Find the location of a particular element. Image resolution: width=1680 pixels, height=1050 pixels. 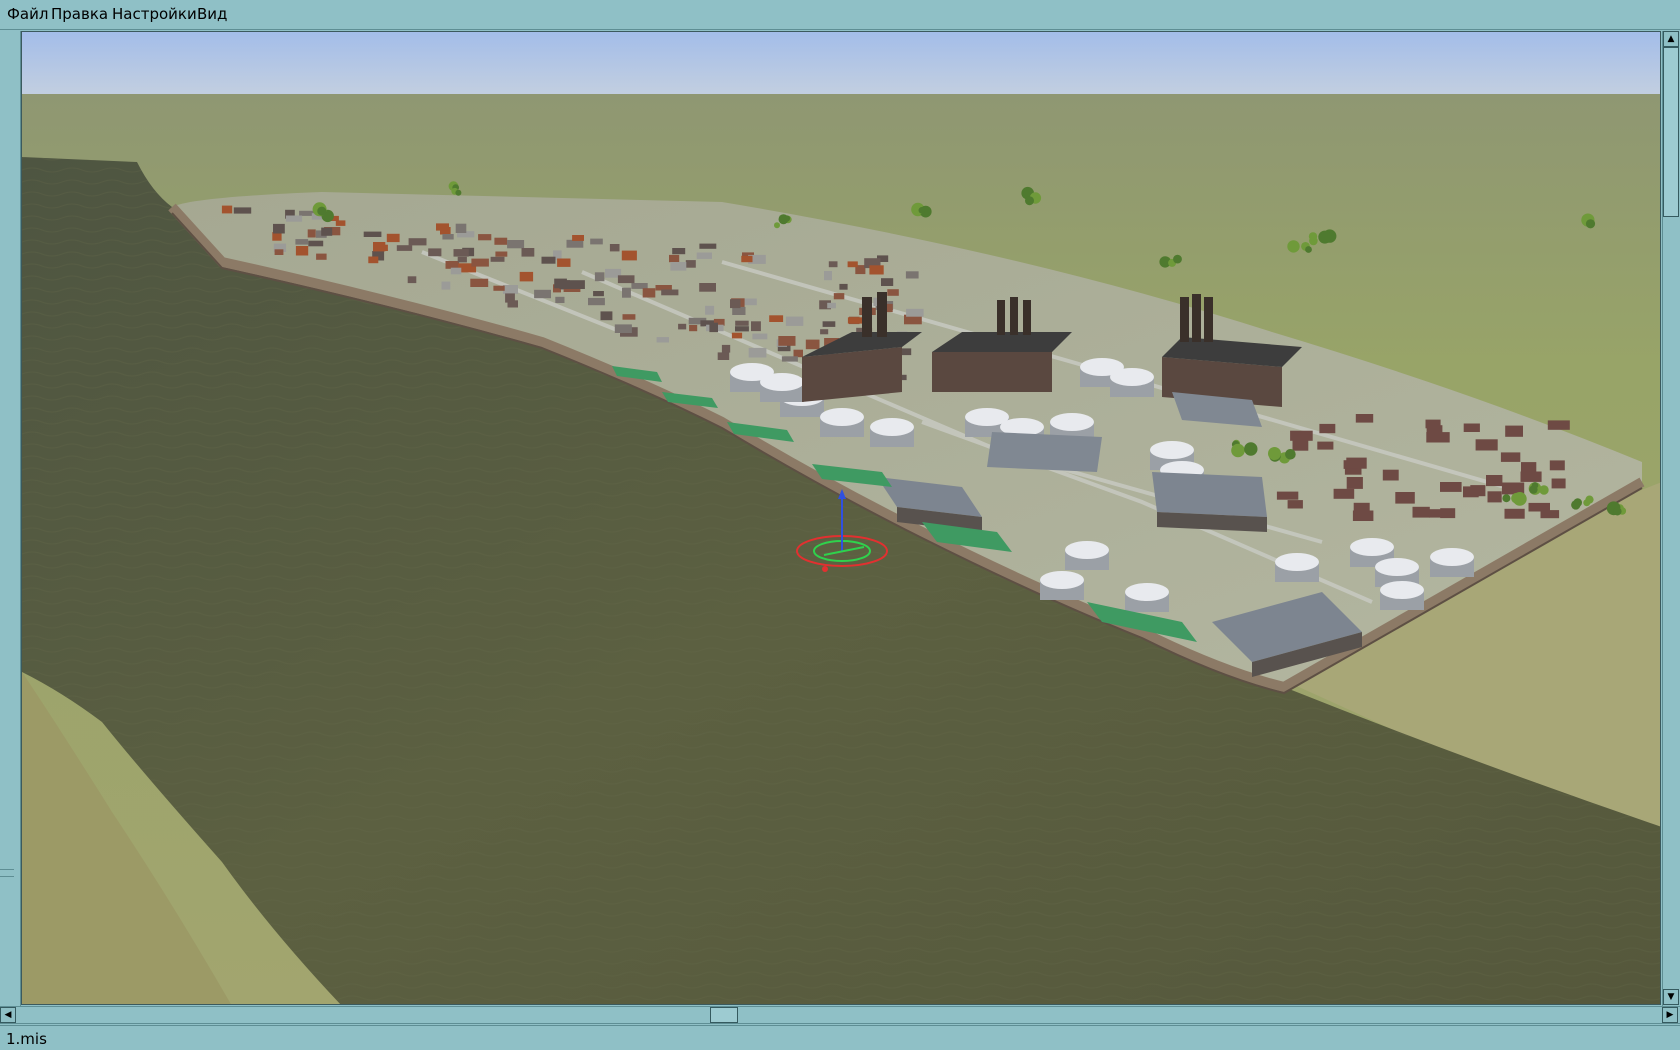

scroll-left-button: ◀ is located at coordinates (8, 1015).